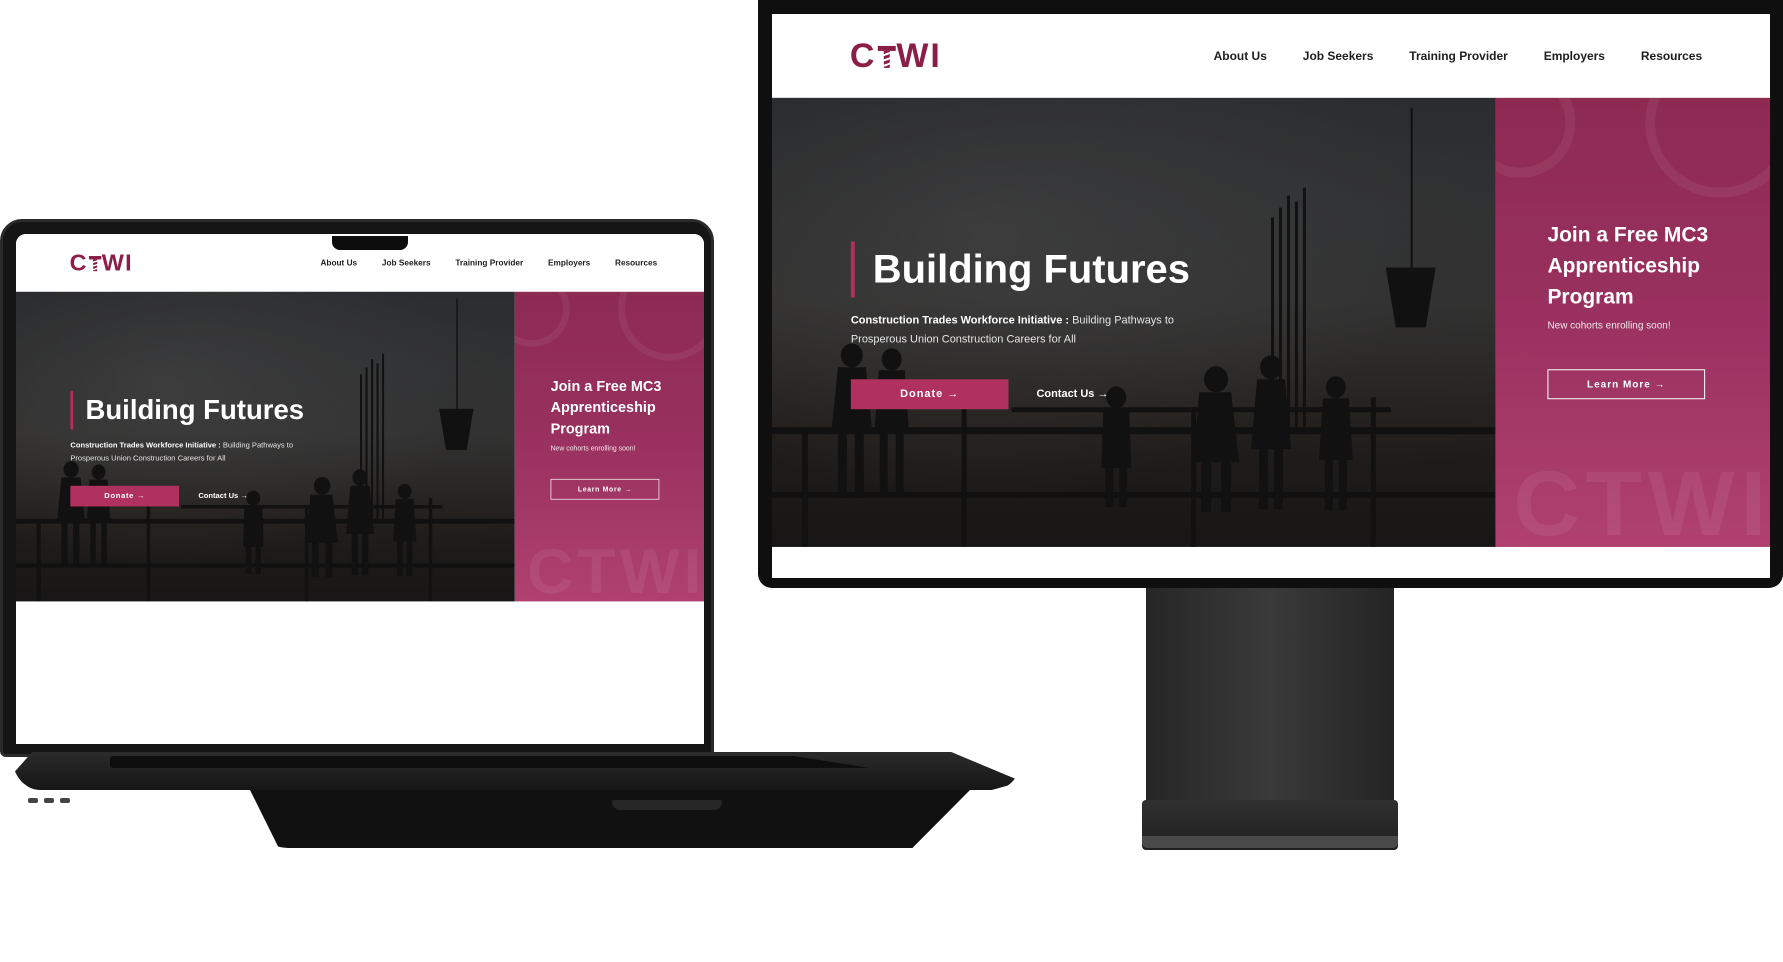 The height and width of the screenshot is (962, 1783). What do you see at coordinates (667, 805) in the screenshot?
I see `laptop-trackpad-groove` at bounding box center [667, 805].